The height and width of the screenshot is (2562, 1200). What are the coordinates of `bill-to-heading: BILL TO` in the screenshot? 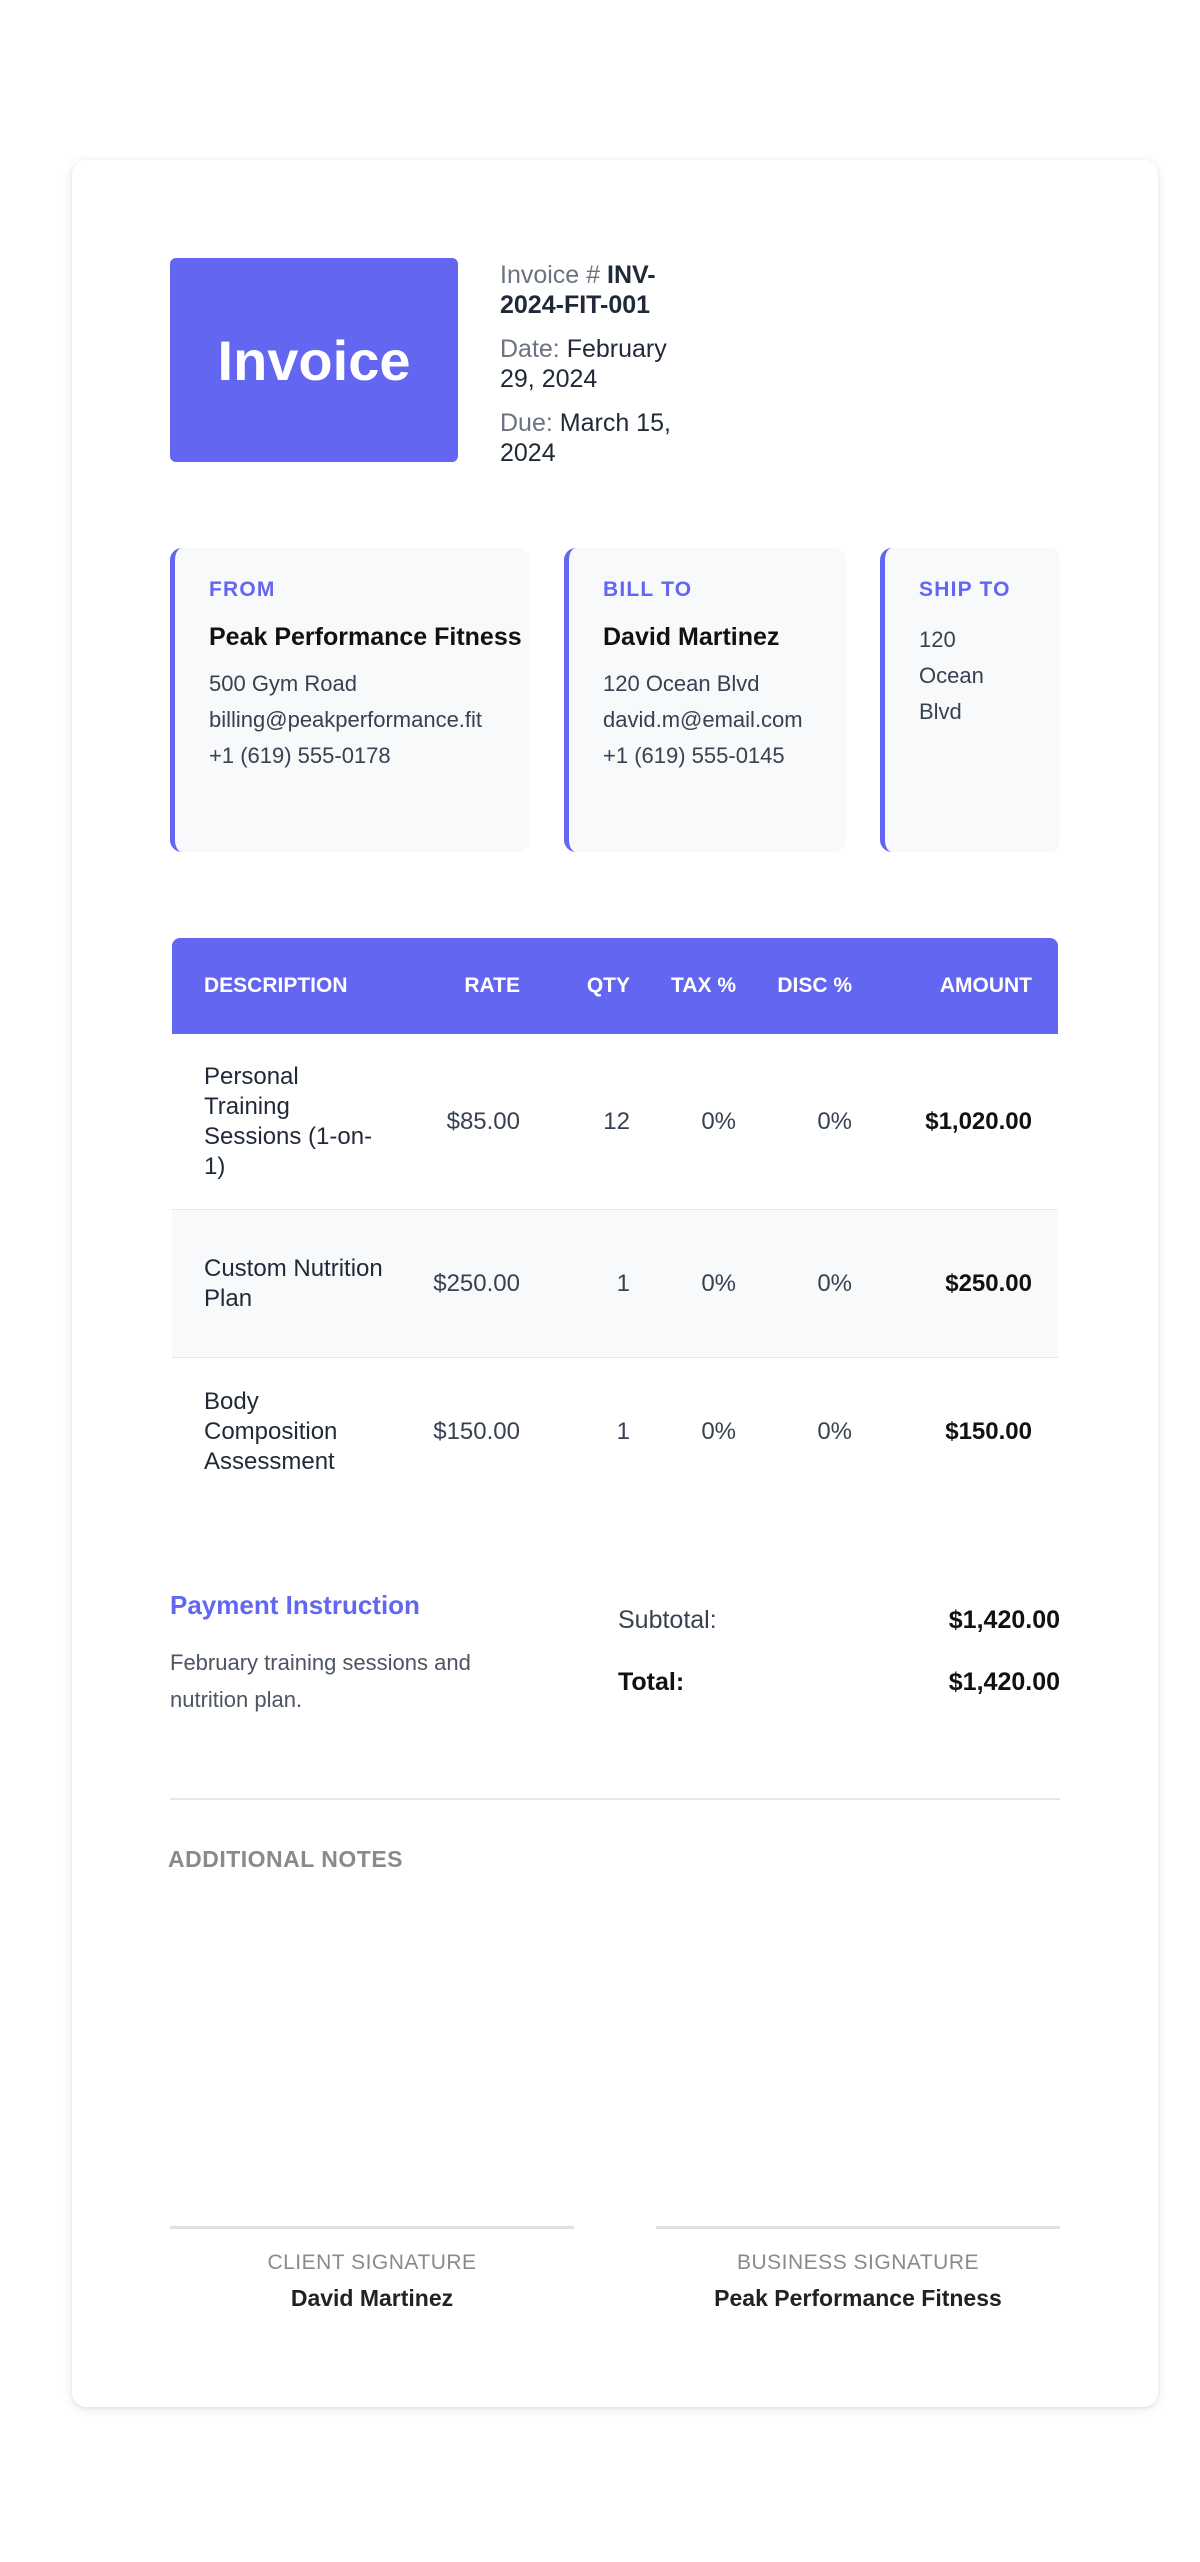 It's located at (648, 589).